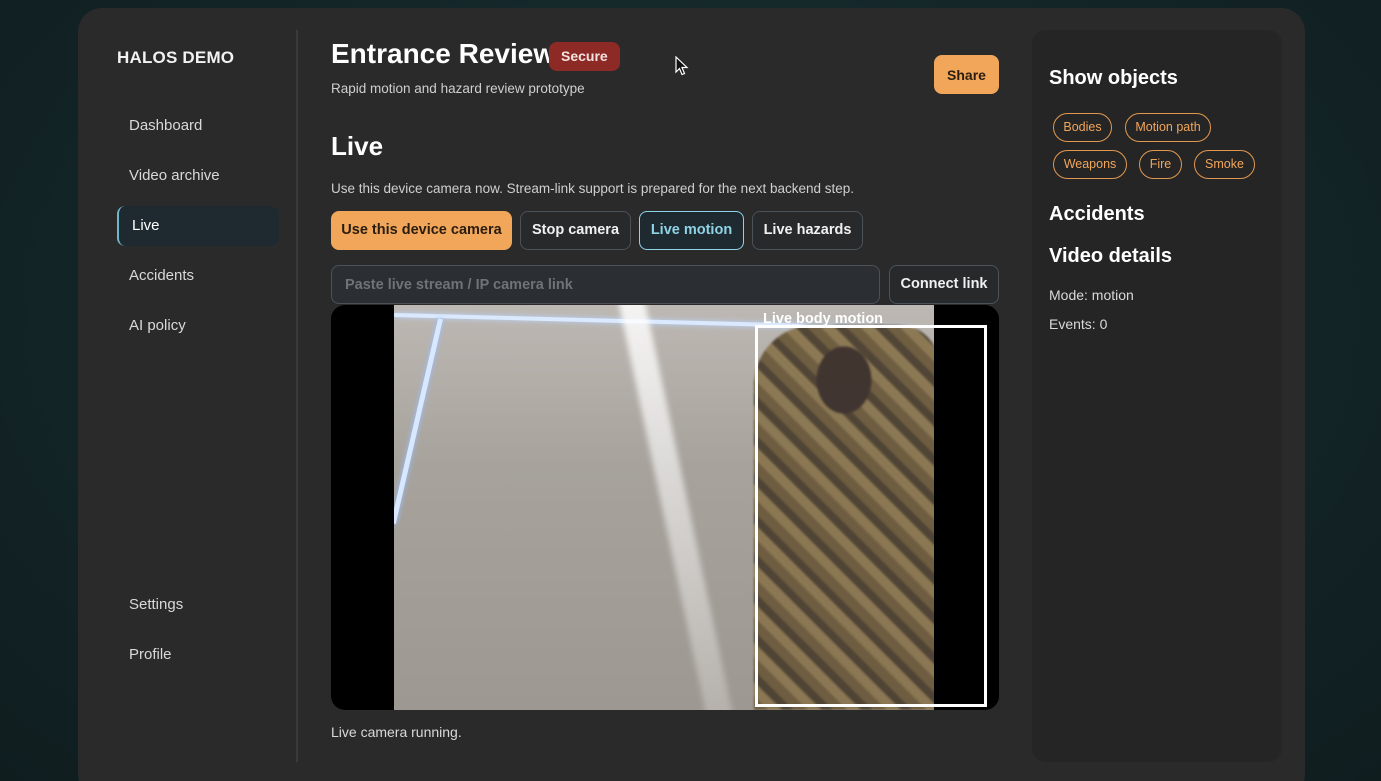 The height and width of the screenshot is (781, 1381). What do you see at coordinates (1097, 214) in the screenshot?
I see `accidents-title: Accidents` at bounding box center [1097, 214].